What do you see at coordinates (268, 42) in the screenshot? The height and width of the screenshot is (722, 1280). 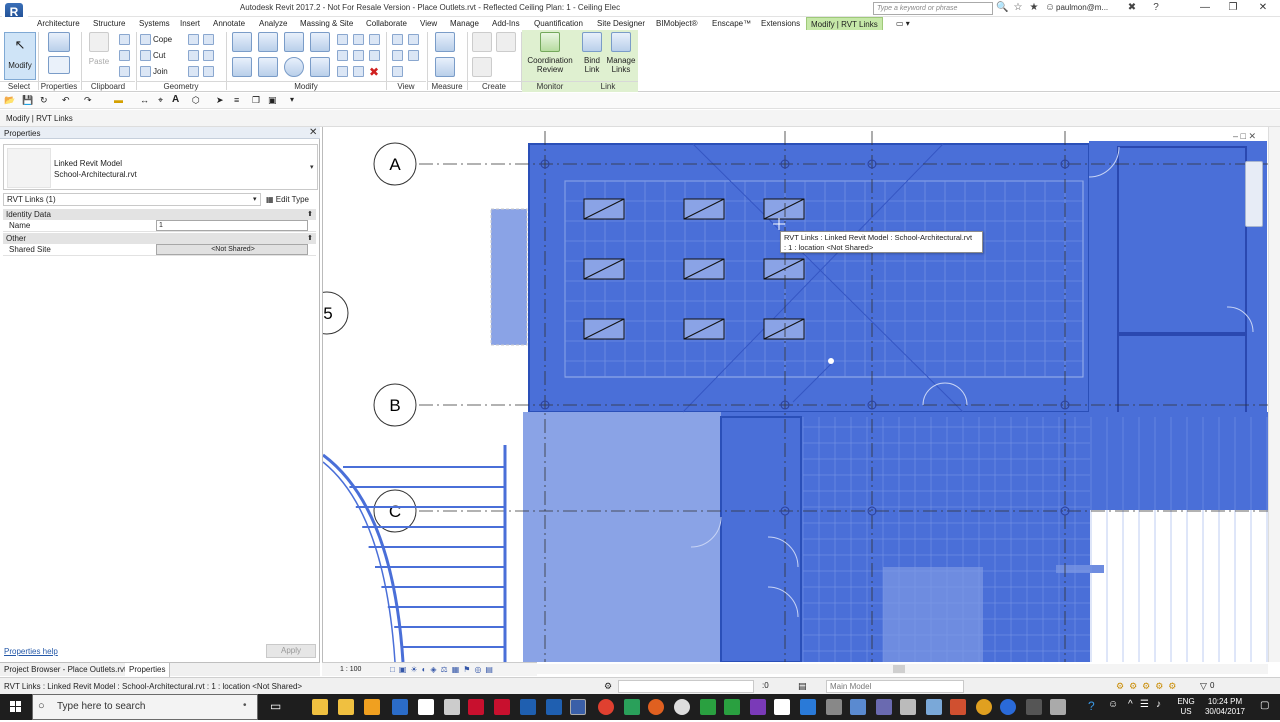 I see `offset-button` at bounding box center [268, 42].